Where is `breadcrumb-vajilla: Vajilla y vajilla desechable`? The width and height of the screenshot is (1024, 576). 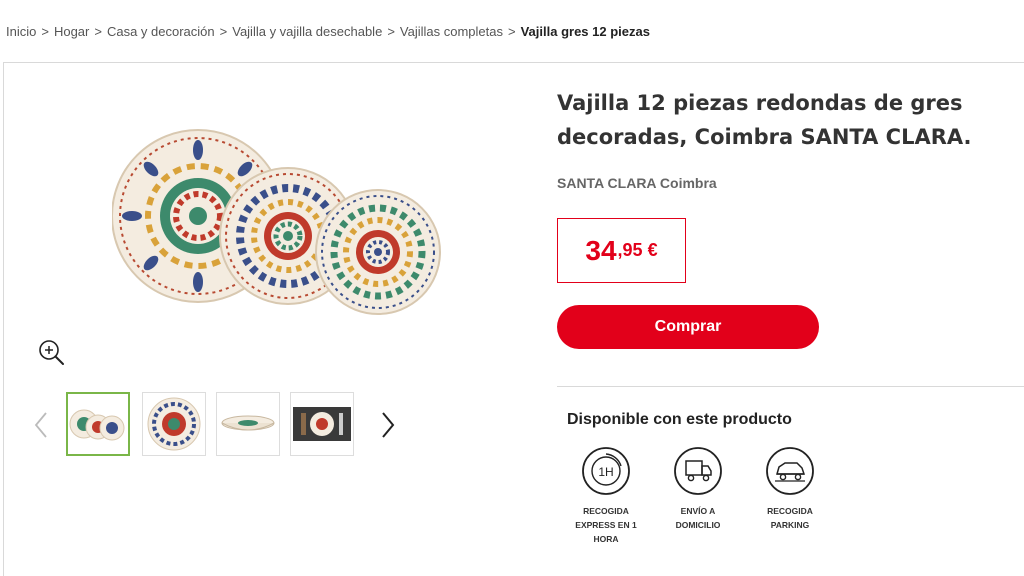
breadcrumb-vajilla: Vajilla y vajilla desechable is located at coordinates (307, 31).